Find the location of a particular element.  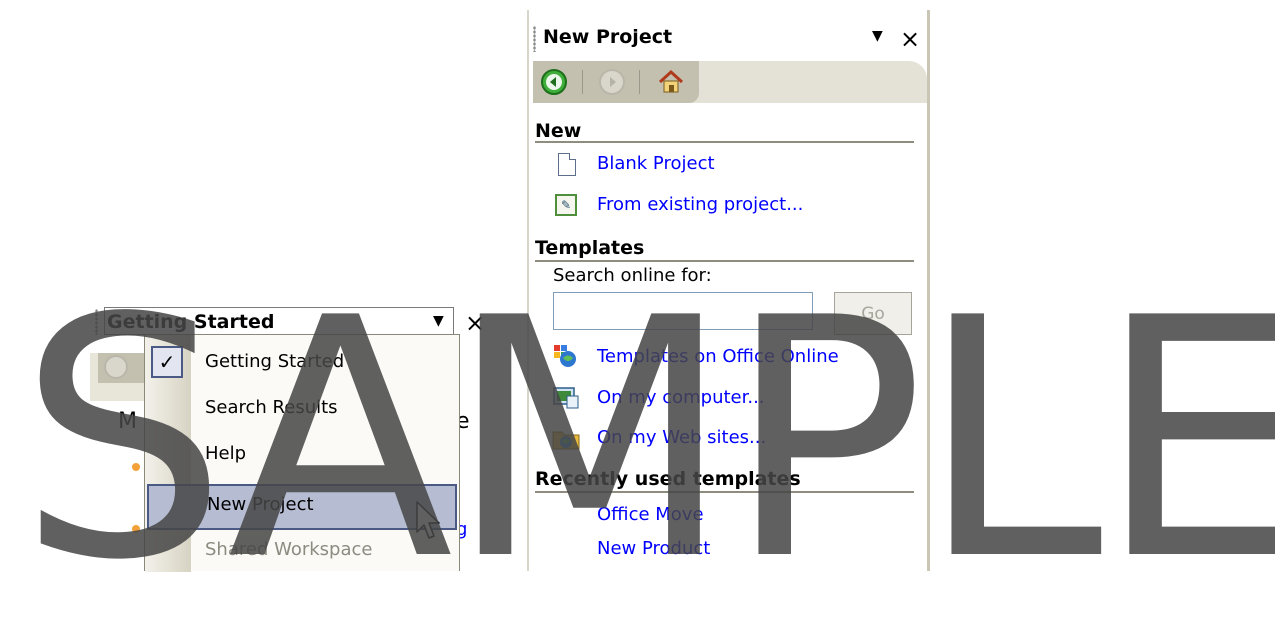

office-online-icon is located at coordinates (565, 356).